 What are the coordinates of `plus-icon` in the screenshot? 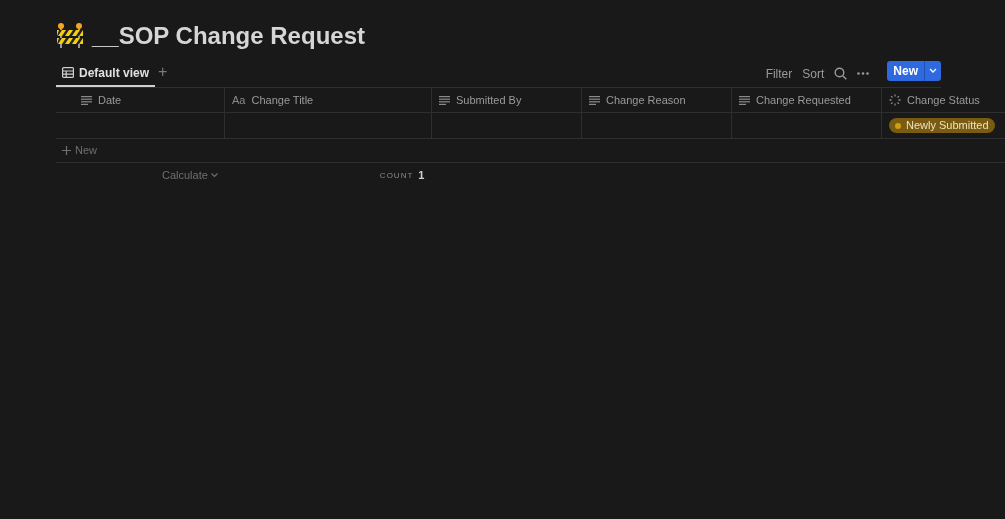 It's located at (66, 150).